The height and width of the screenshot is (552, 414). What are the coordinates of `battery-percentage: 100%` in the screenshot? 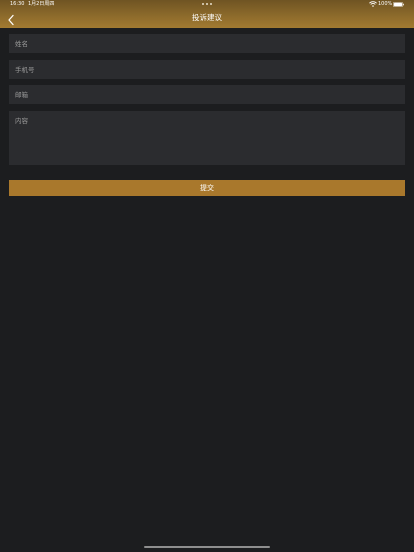 It's located at (385, 4).